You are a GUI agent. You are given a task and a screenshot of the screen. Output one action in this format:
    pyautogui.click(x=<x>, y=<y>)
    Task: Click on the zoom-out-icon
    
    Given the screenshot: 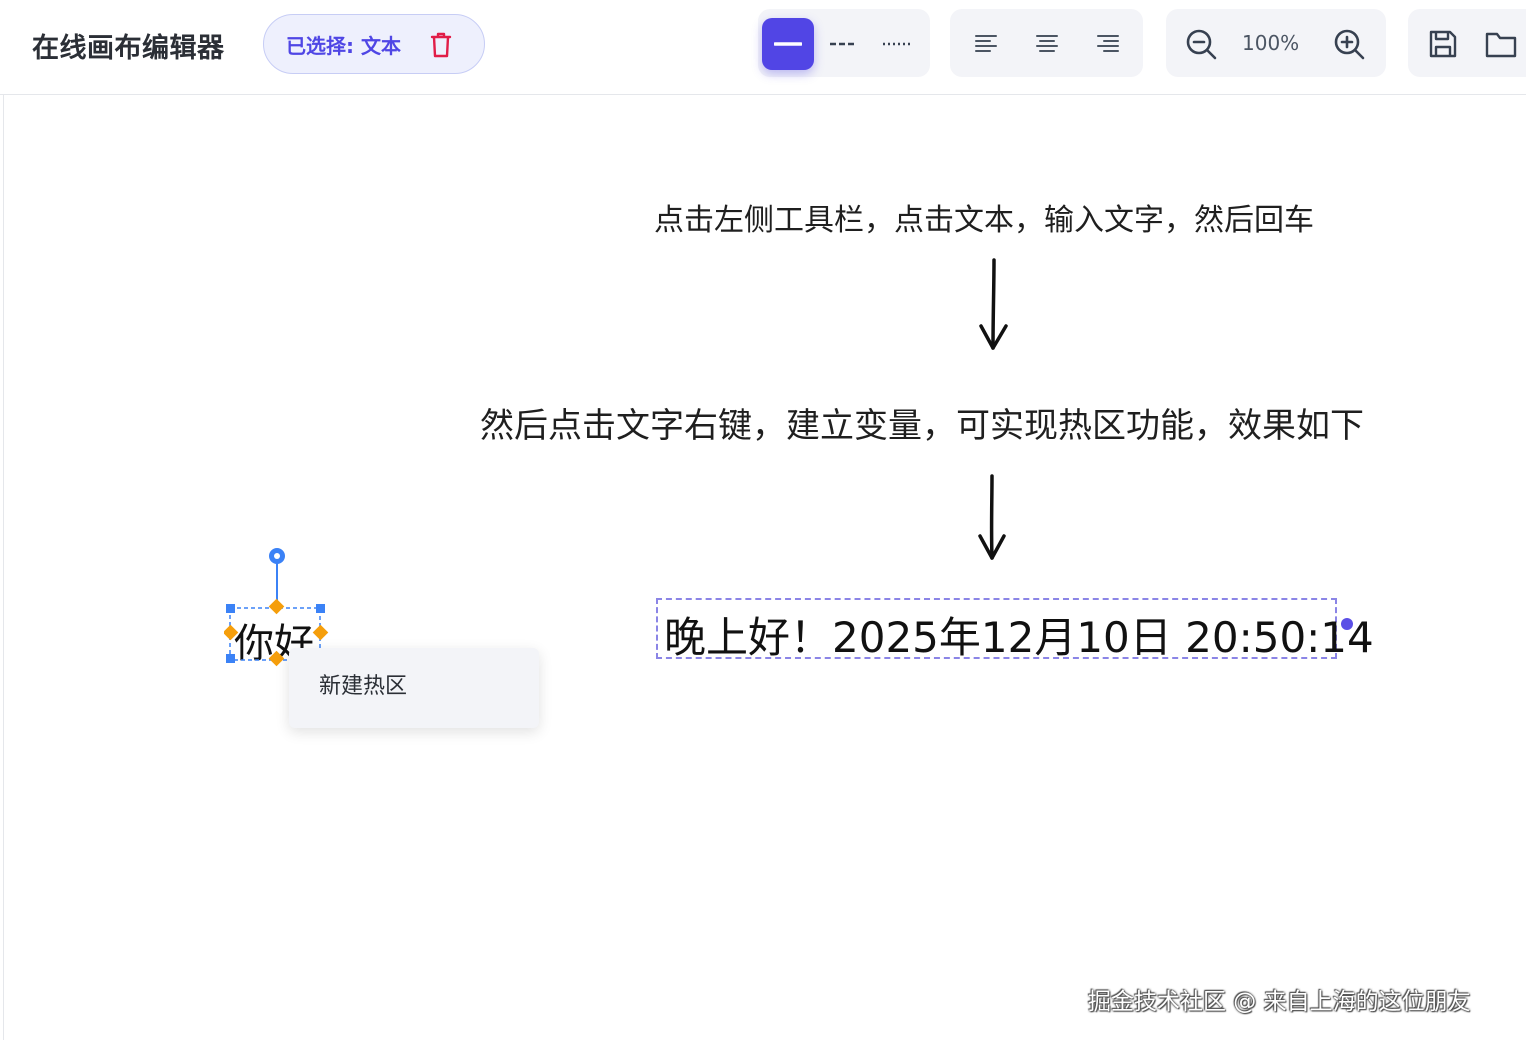 What is the action you would take?
    pyautogui.click(x=1201, y=44)
    